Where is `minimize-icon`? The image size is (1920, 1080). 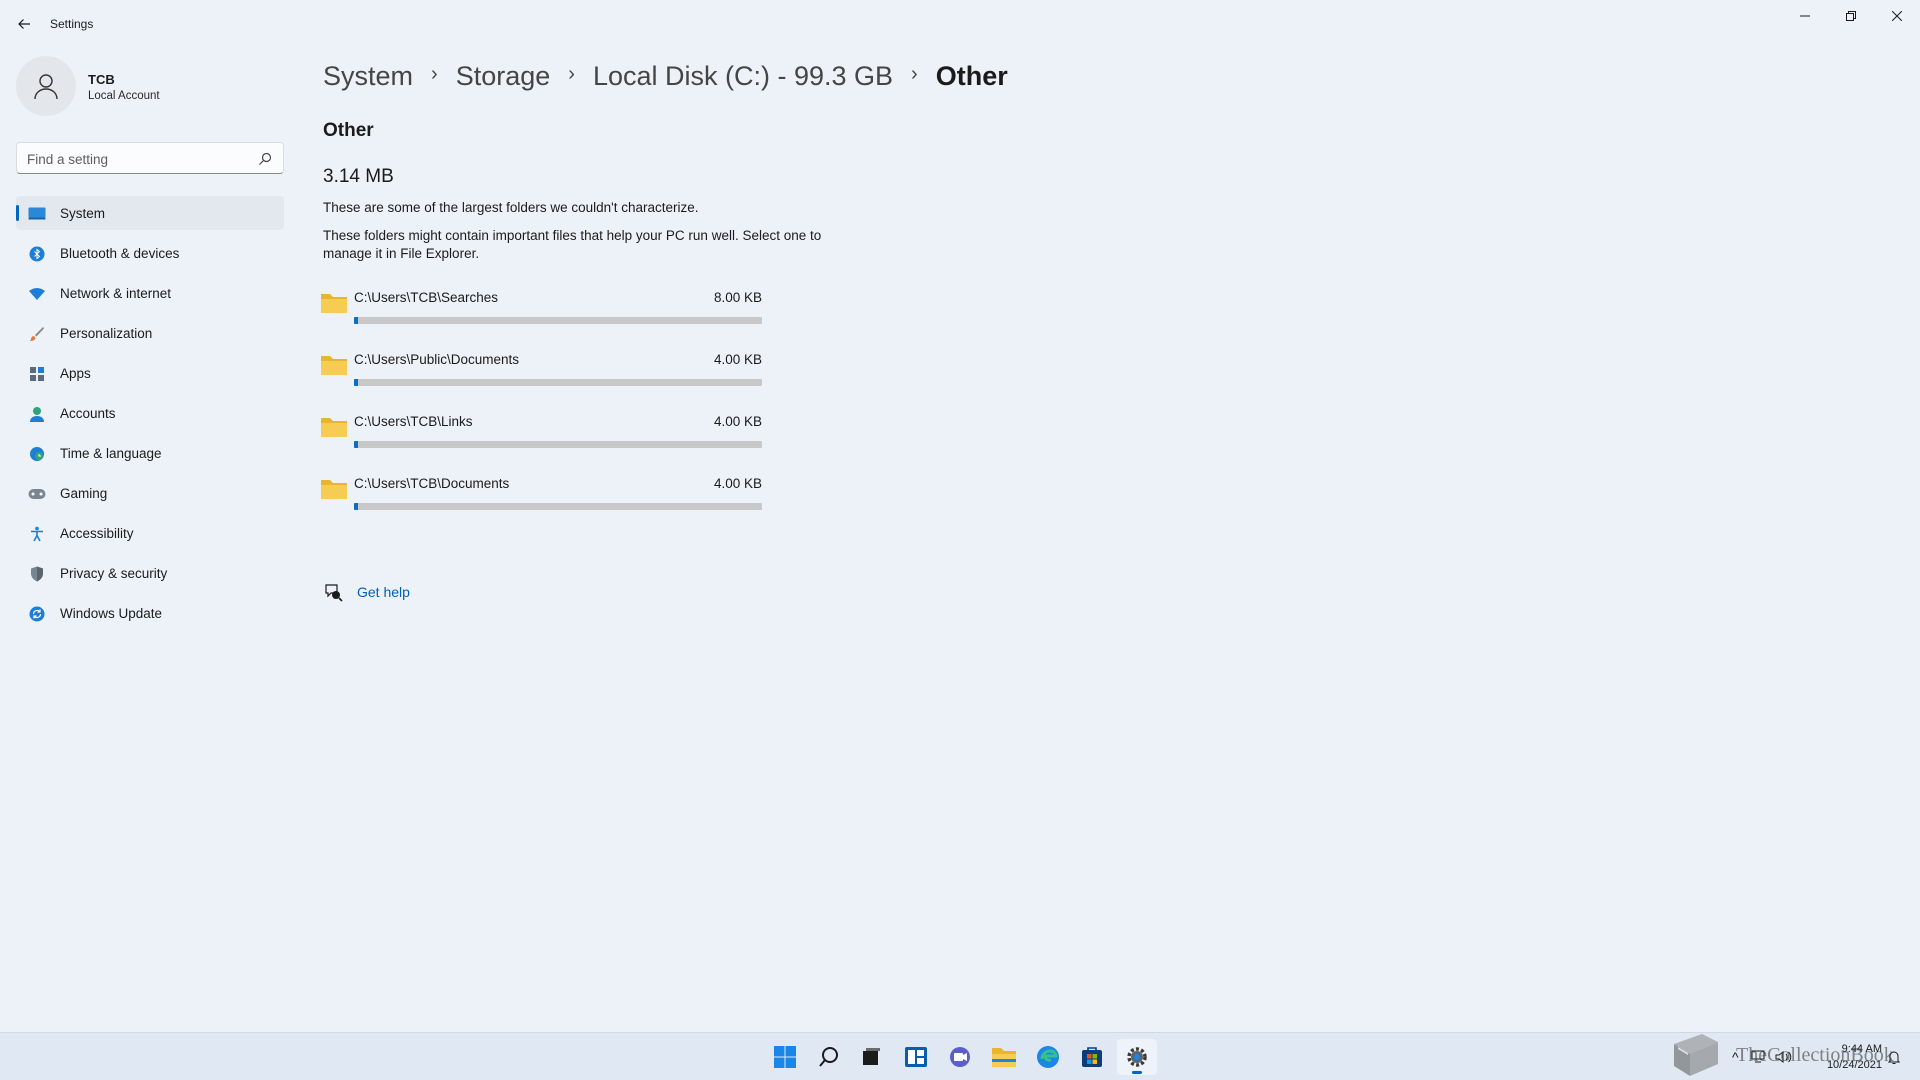
minimize-icon is located at coordinates (1805, 16).